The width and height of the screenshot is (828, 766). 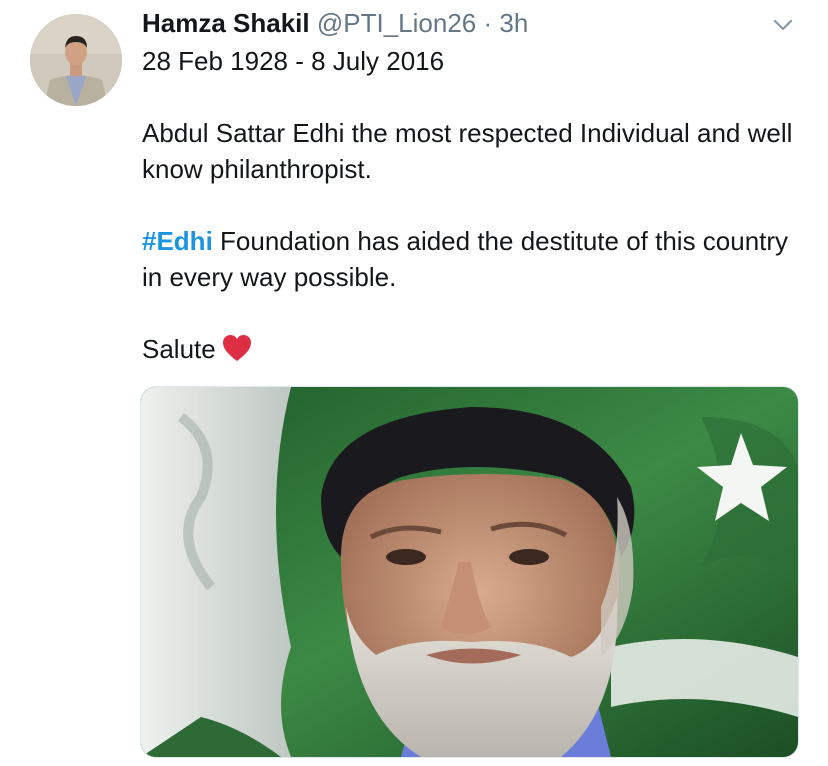 I want to click on avatar, so click(x=76, y=60).